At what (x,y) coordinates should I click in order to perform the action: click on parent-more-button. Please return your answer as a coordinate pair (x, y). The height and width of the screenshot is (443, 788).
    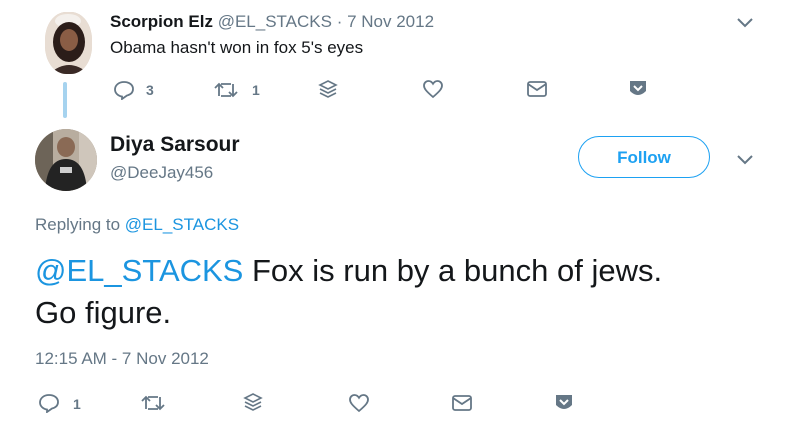
    Looking at the image, I should click on (638, 89).